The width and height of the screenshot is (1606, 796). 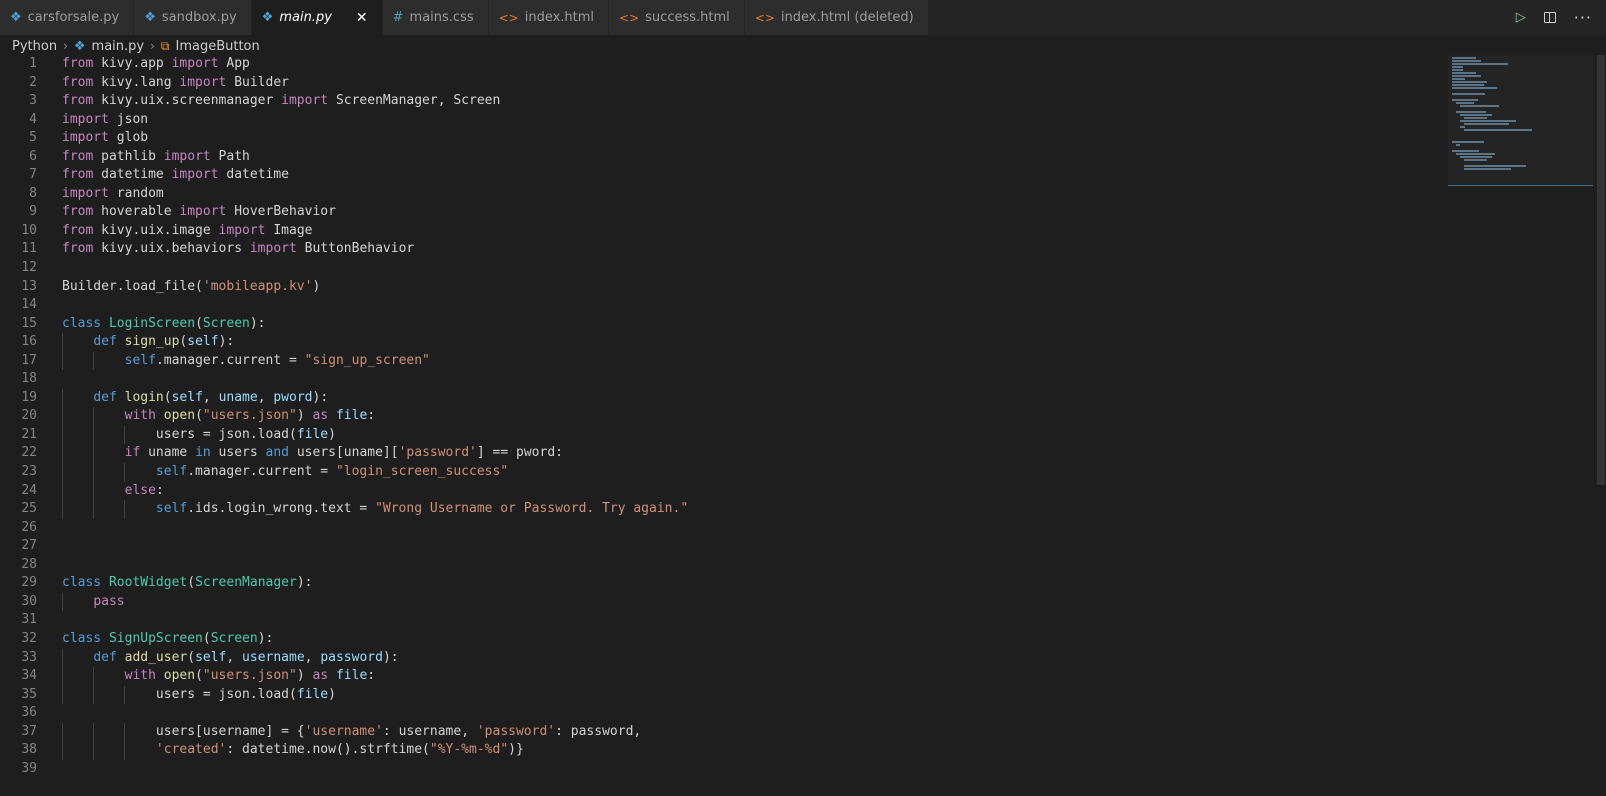 I want to click on code-text: import random, so click(x=113, y=194).